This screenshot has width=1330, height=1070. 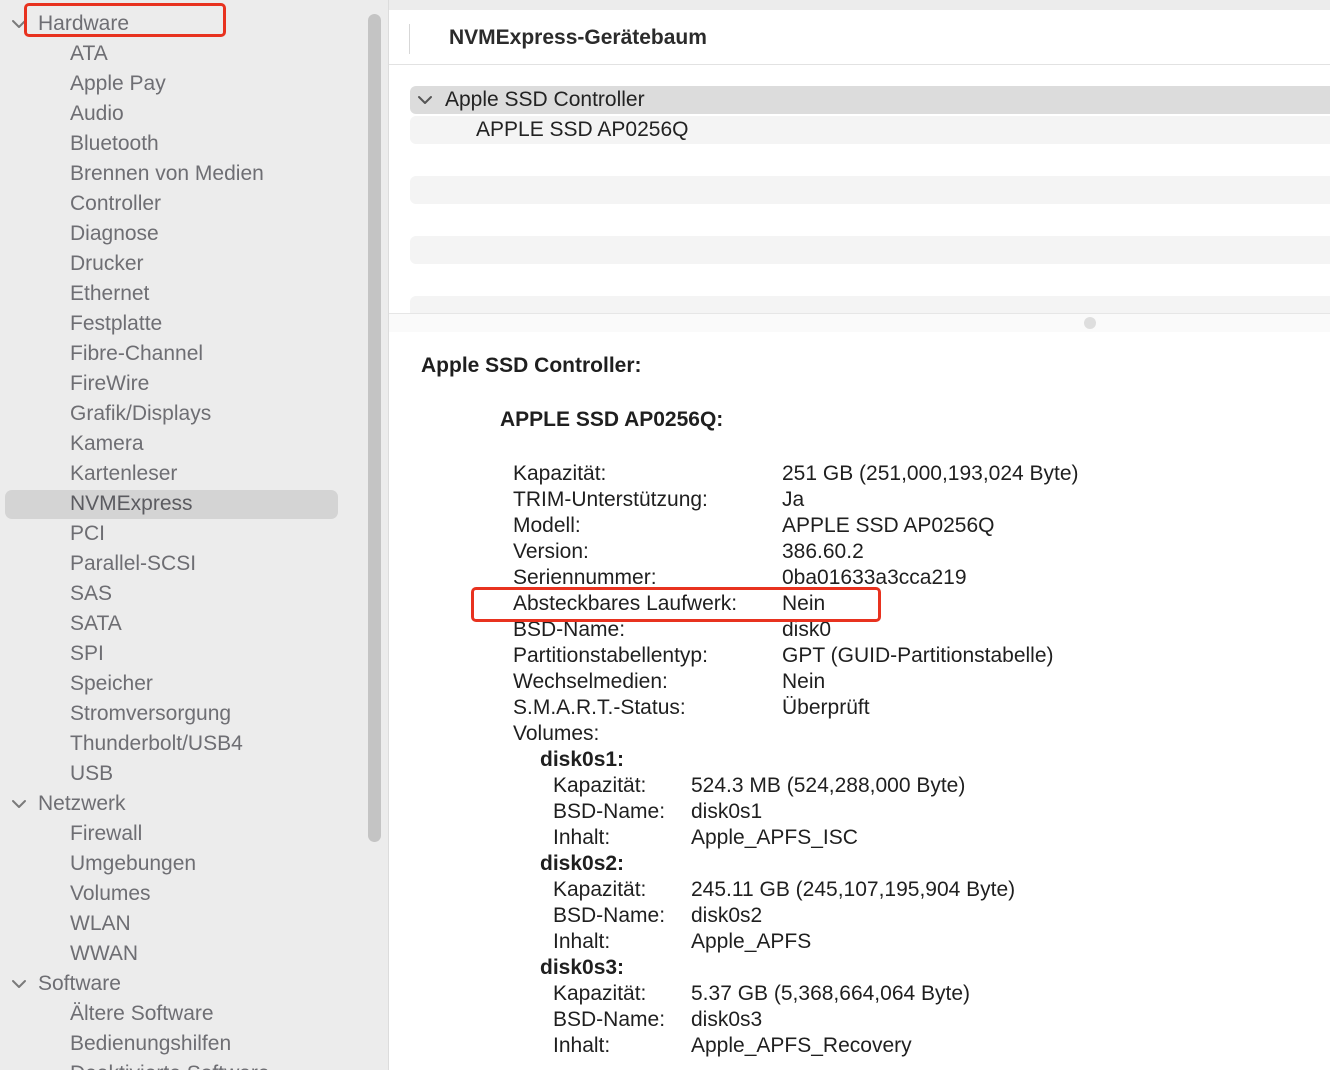 I want to click on sidebar-item-controller: Controller, so click(x=194, y=204).